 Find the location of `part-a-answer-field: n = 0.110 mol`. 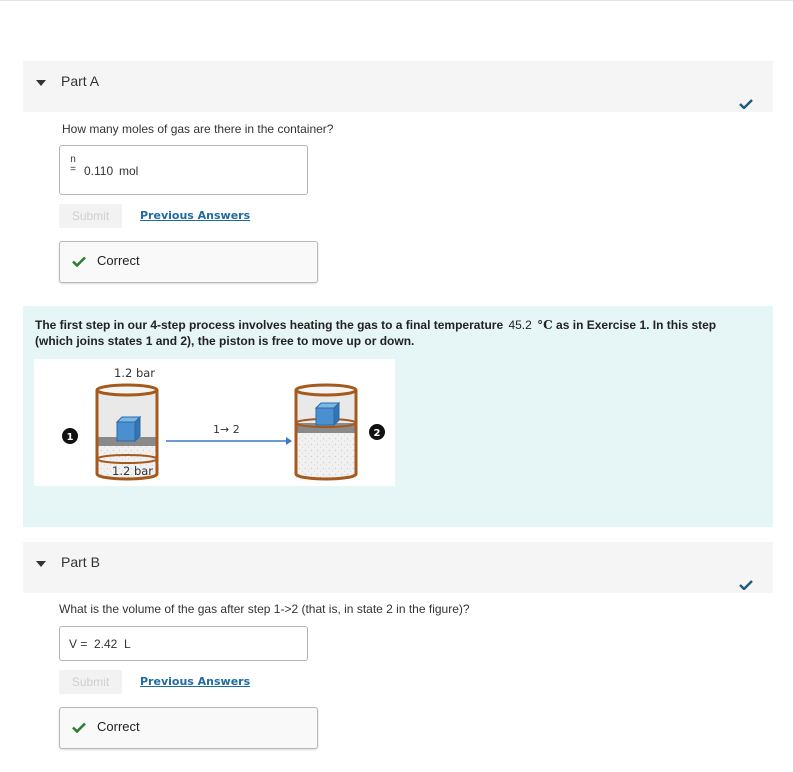

part-a-answer-field: n = 0.110 mol is located at coordinates (183, 170).